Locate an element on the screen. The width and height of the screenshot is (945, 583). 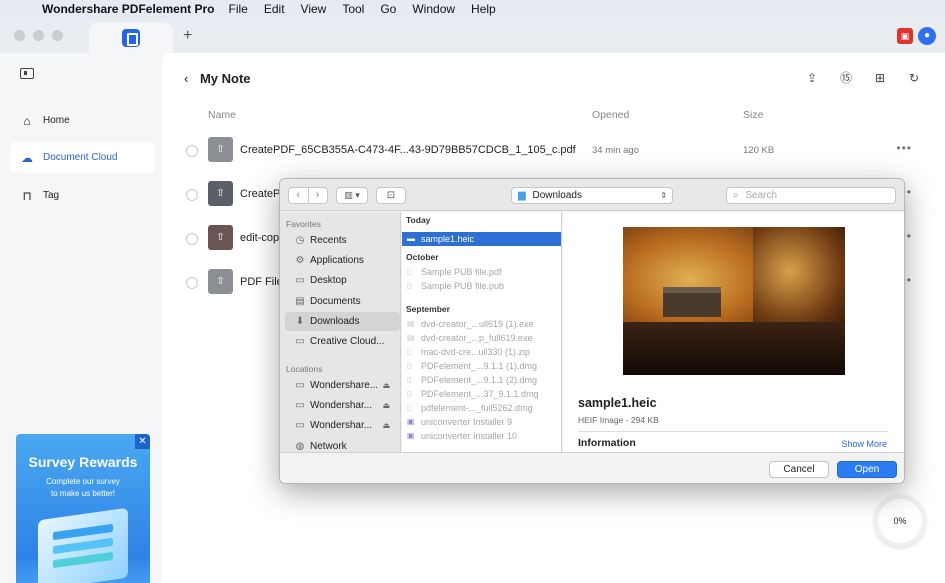
file-item: ▤ dvd-creator_...ull619 (1).exe is located at coordinates (481, 324).